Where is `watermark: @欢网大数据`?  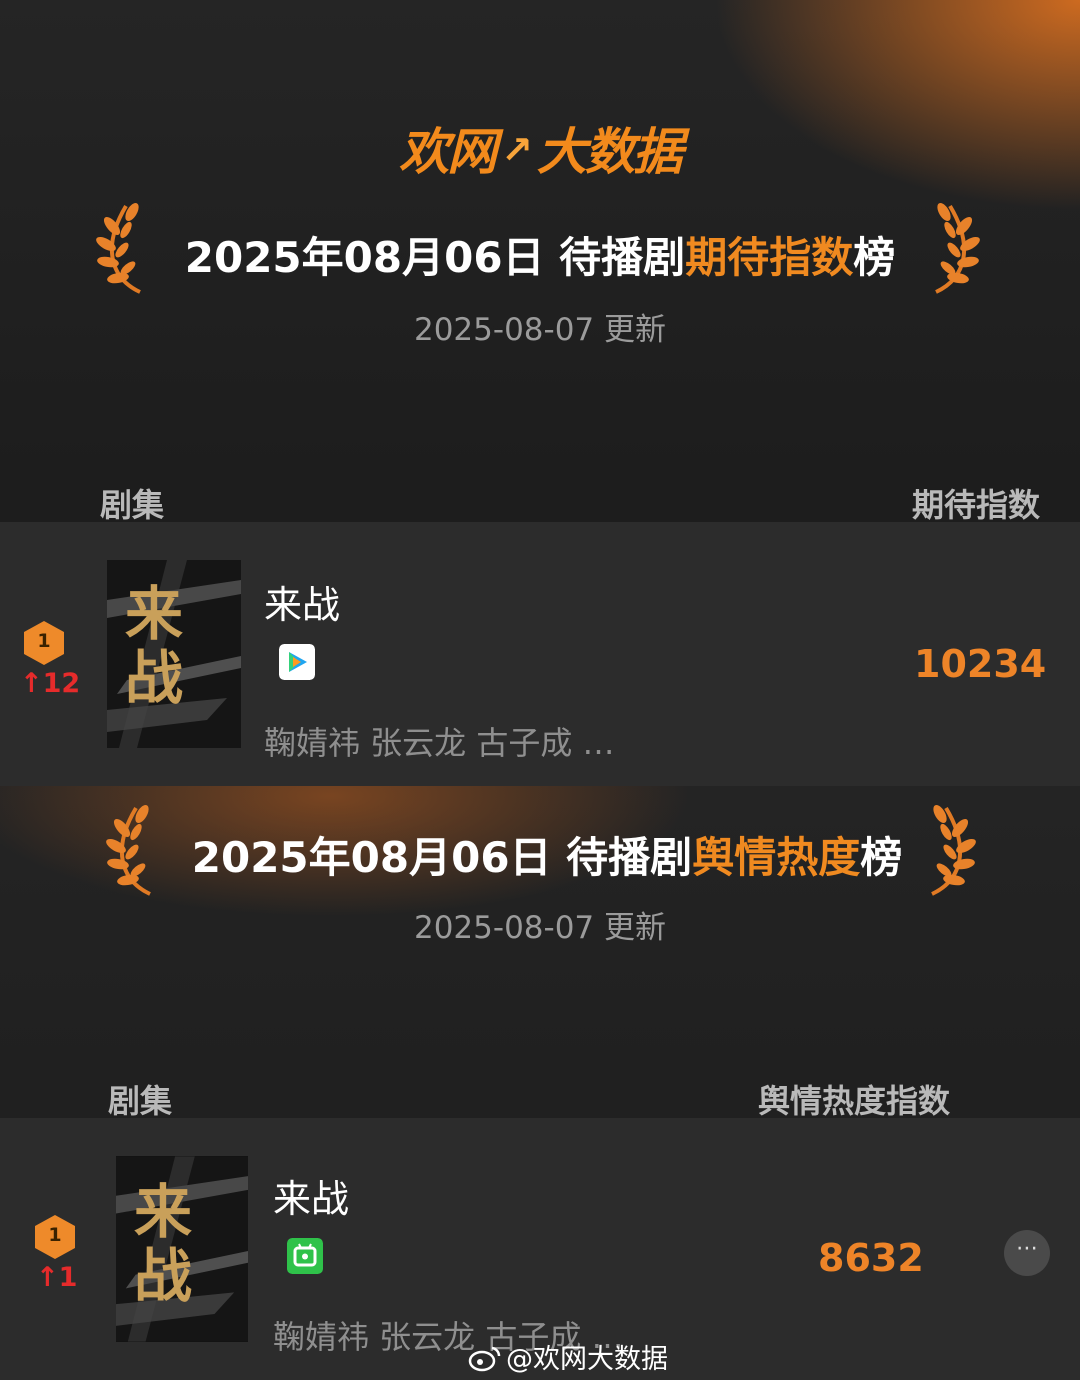 watermark: @欢网大数据 is located at coordinates (568, 1356).